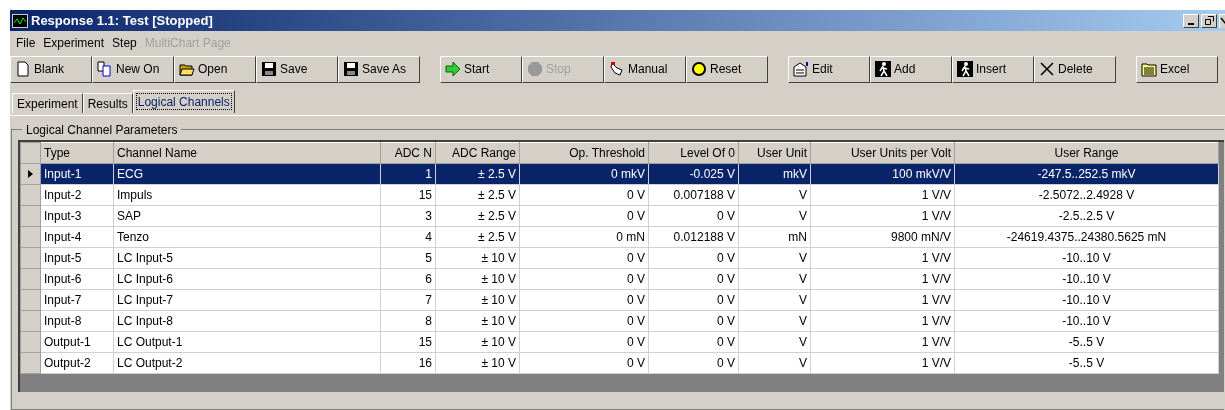 The width and height of the screenshot is (1225, 410). Describe the element at coordinates (297, 69) in the screenshot. I see `toolbar-button: Save` at that location.